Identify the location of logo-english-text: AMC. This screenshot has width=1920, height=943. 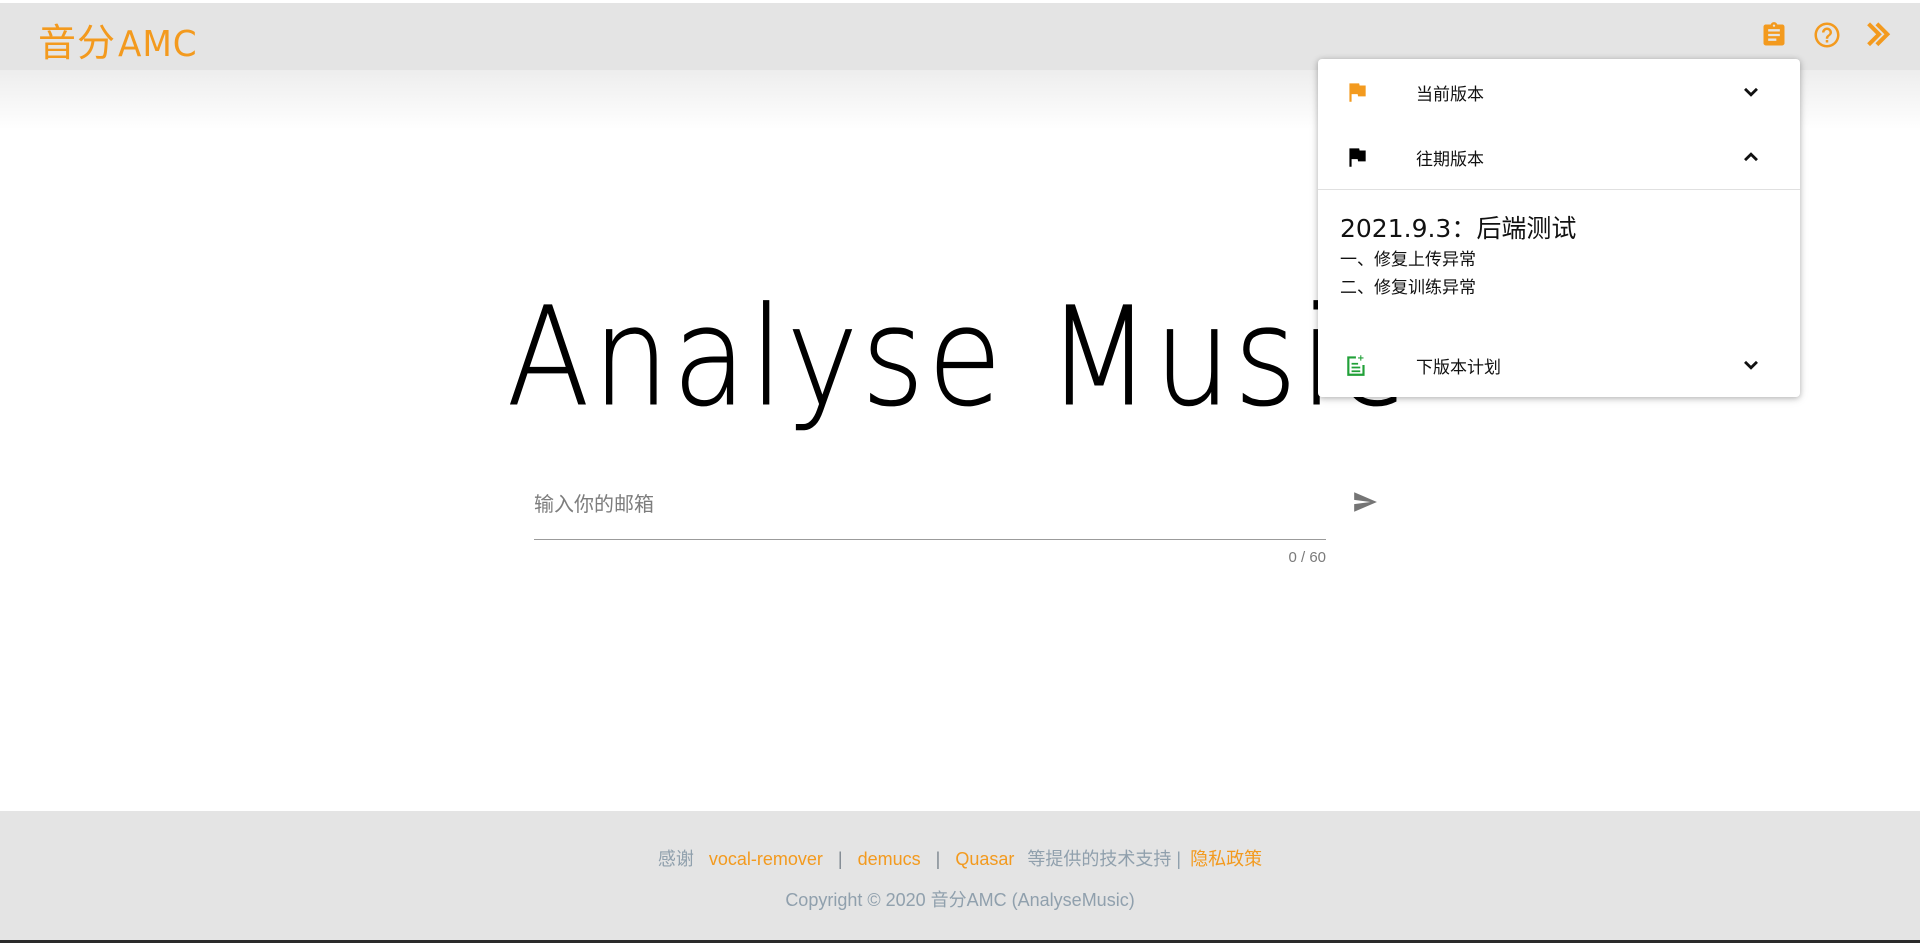
(158, 44).